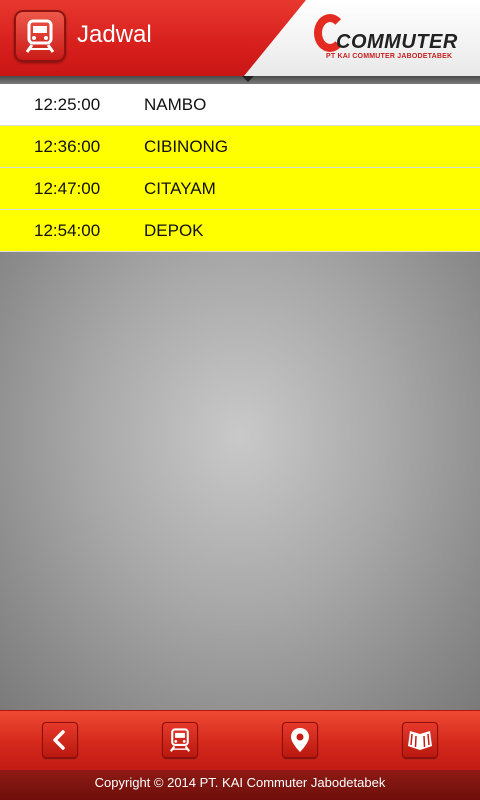  Describe the element at coordinates (186, 146) in the screenshot. I see `schedule-station: CIBINONG` at that location.